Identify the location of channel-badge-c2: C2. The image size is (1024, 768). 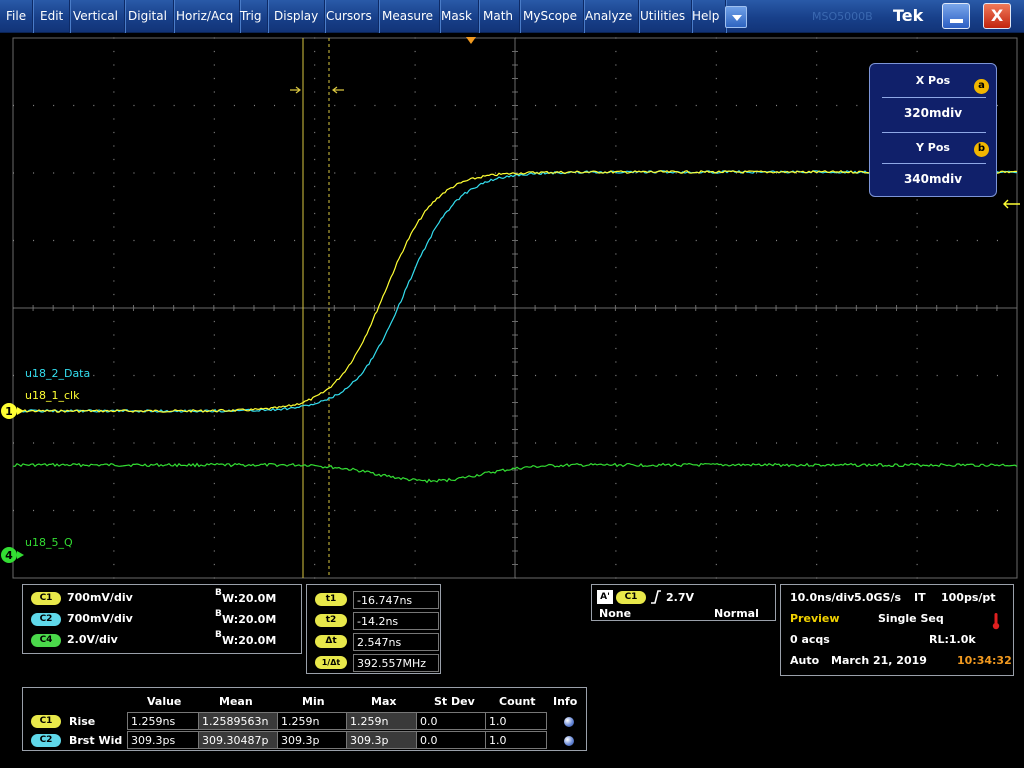
(46, 619).